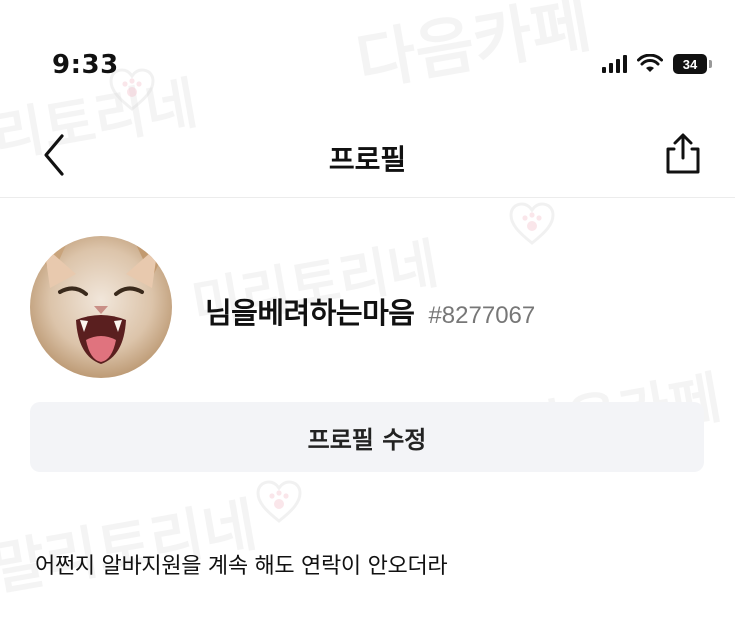 The image size is (735, 625). I want to click on profile-name-row: 님을베려하는마음 #8277067, so click(370, 311).